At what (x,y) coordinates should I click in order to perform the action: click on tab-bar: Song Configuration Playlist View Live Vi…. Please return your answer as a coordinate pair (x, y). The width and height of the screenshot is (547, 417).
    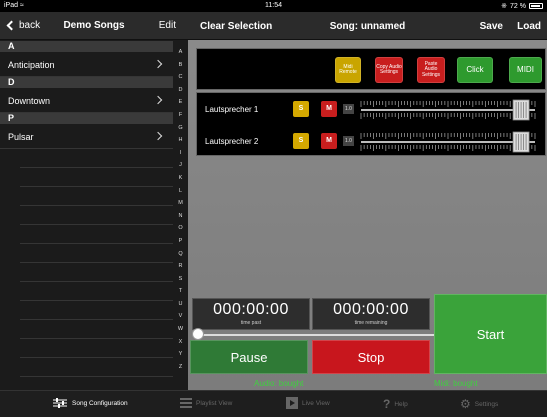
    Looking at the image, I should click on (273, 403).